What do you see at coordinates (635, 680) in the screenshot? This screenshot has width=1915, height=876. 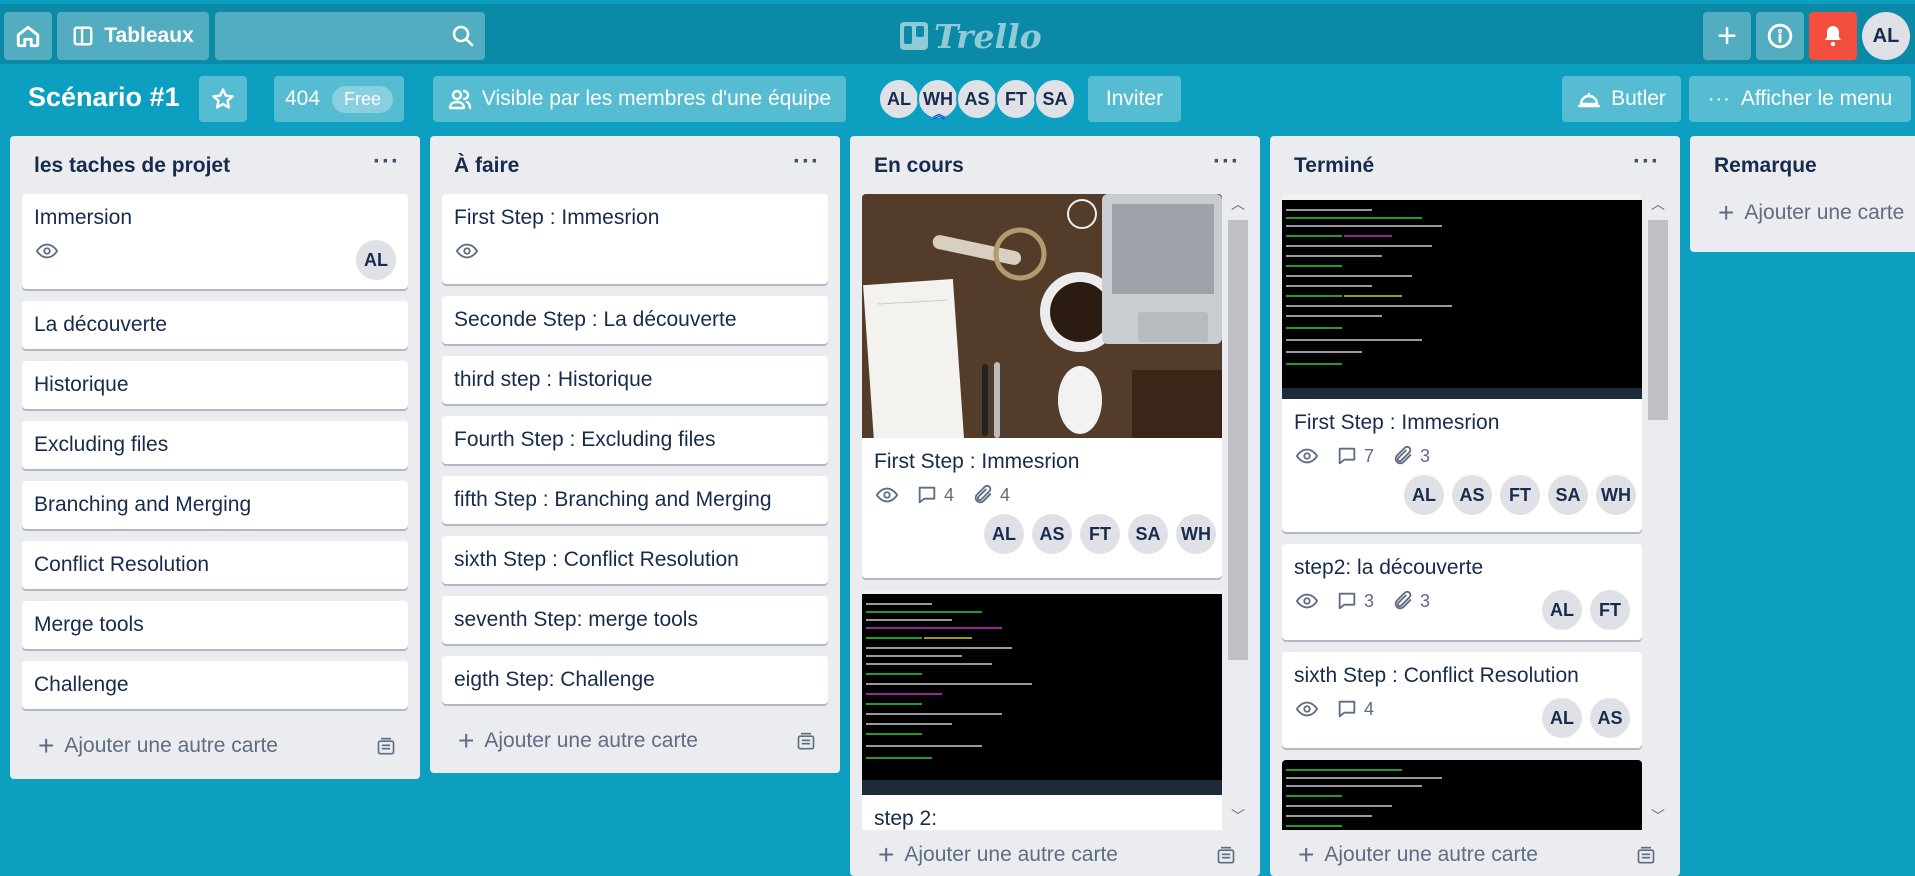 I see `card: eigth Step: Challenge` at bounding box center [635, 680].